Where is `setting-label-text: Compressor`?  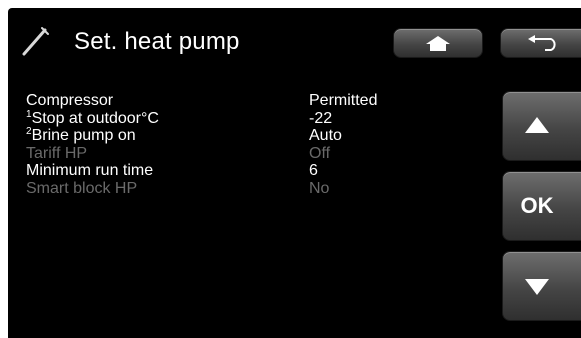 setting-label-text: Compressor is located at coordinates (70, 100).